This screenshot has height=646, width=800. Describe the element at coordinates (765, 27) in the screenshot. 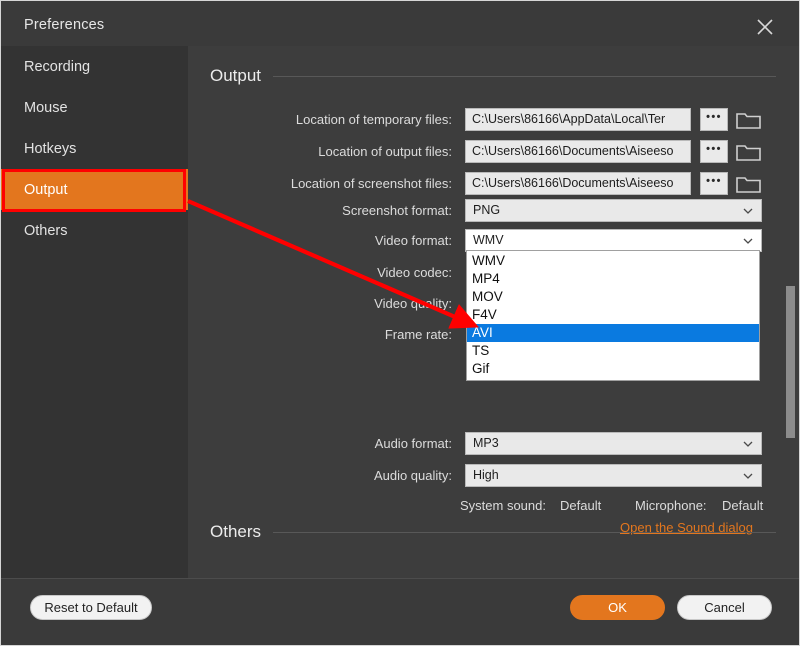

I see `close-icon` at that location.